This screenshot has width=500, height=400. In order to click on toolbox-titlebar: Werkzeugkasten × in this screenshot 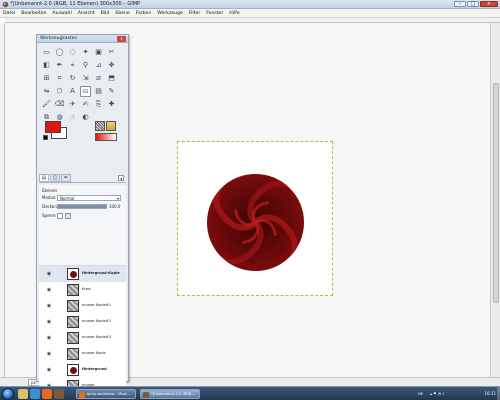, I will do `click(82, 39)`.